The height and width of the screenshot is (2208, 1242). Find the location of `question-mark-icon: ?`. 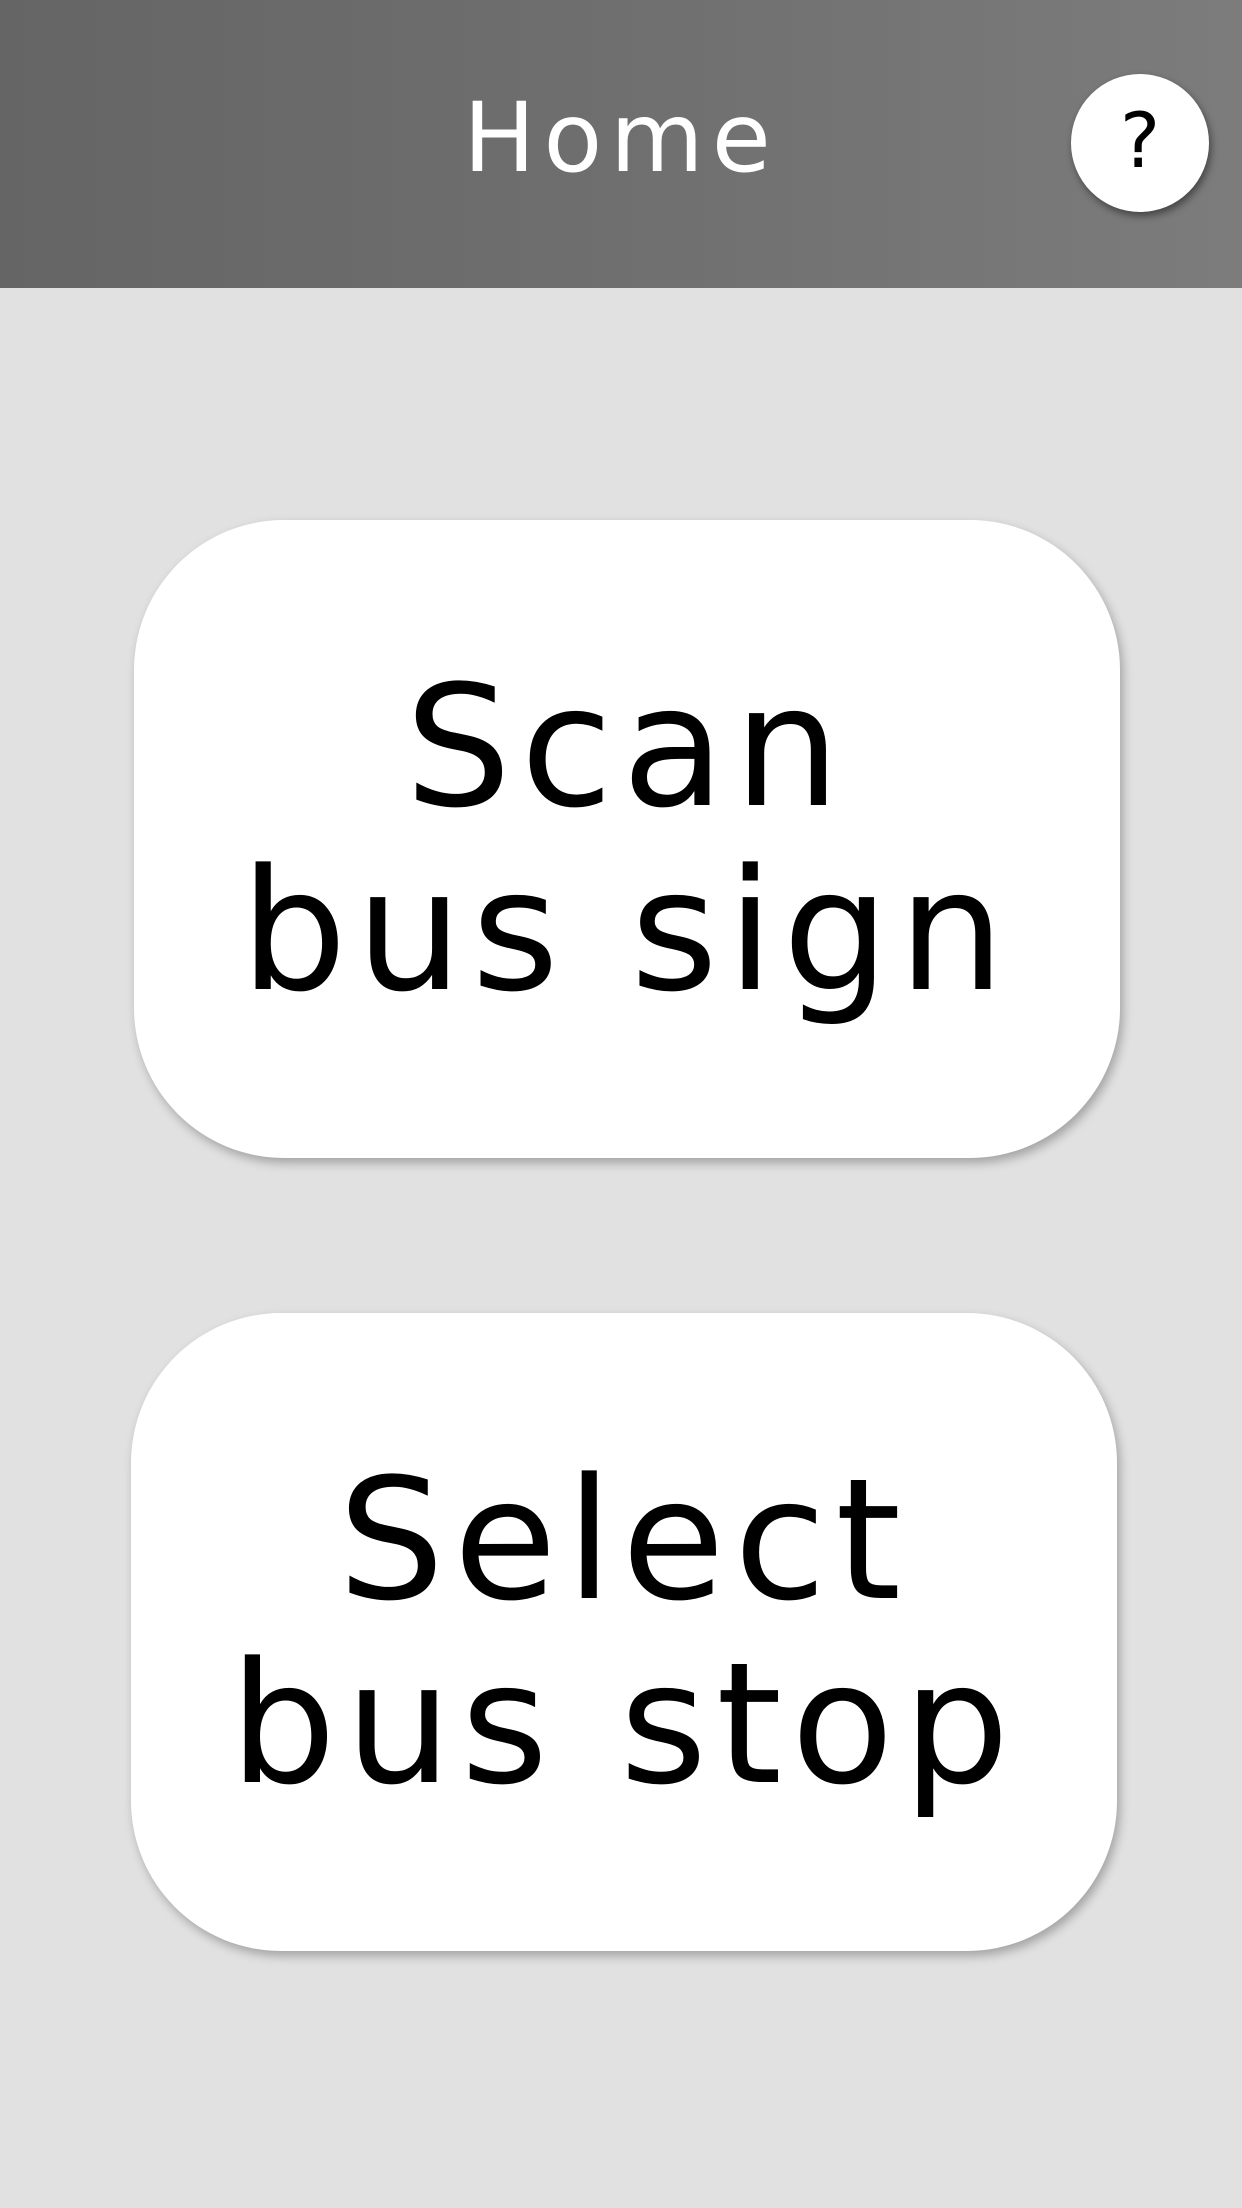

question-mark-icon: ? is located at coordinates (1140, 140).